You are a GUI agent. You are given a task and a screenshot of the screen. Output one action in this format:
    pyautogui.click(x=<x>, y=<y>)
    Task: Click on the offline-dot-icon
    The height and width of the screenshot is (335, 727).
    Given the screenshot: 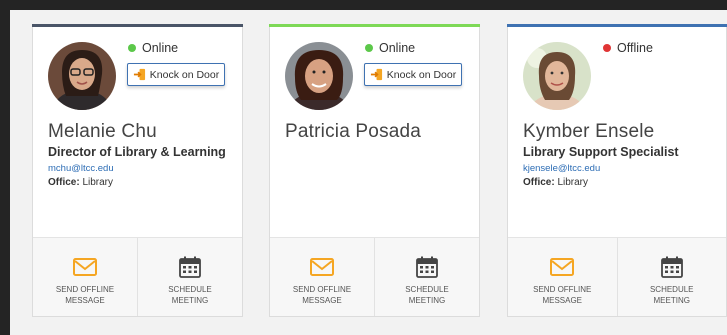 What is the action you would take?
    pyautogui.click(x=607, y=48)
    